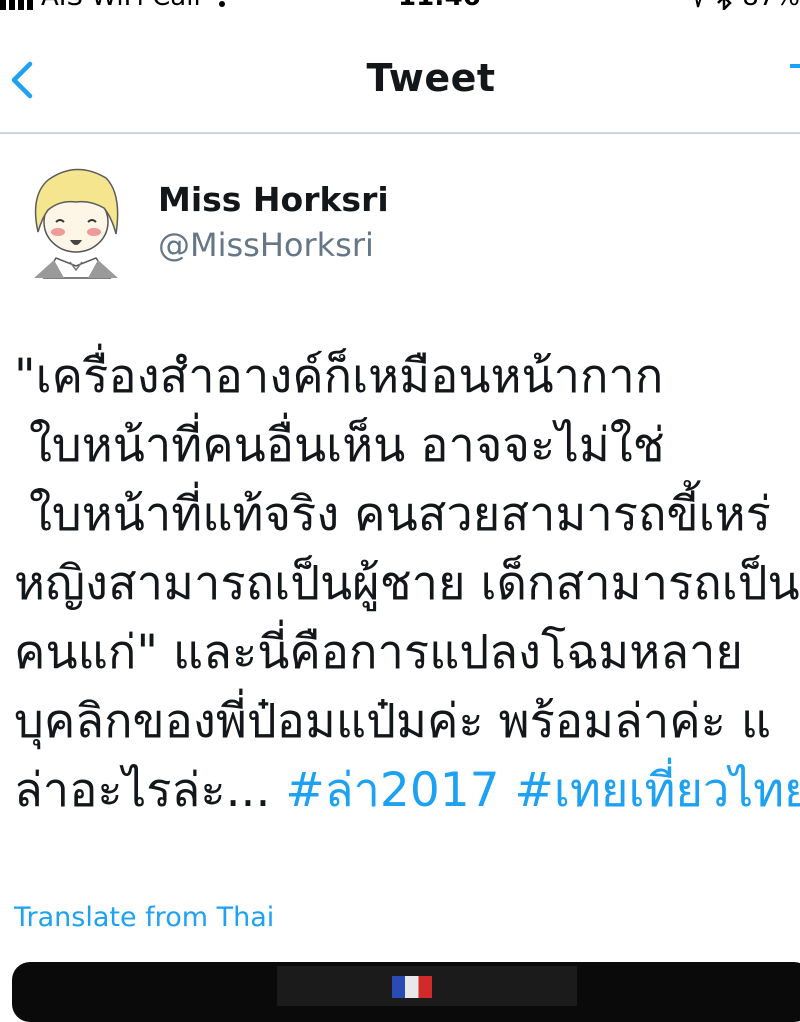 The height and width of the screenshot is (1022, 800). I want to click on hashtag-link: #เทยเที่ยวไทย, so click(657, 790).